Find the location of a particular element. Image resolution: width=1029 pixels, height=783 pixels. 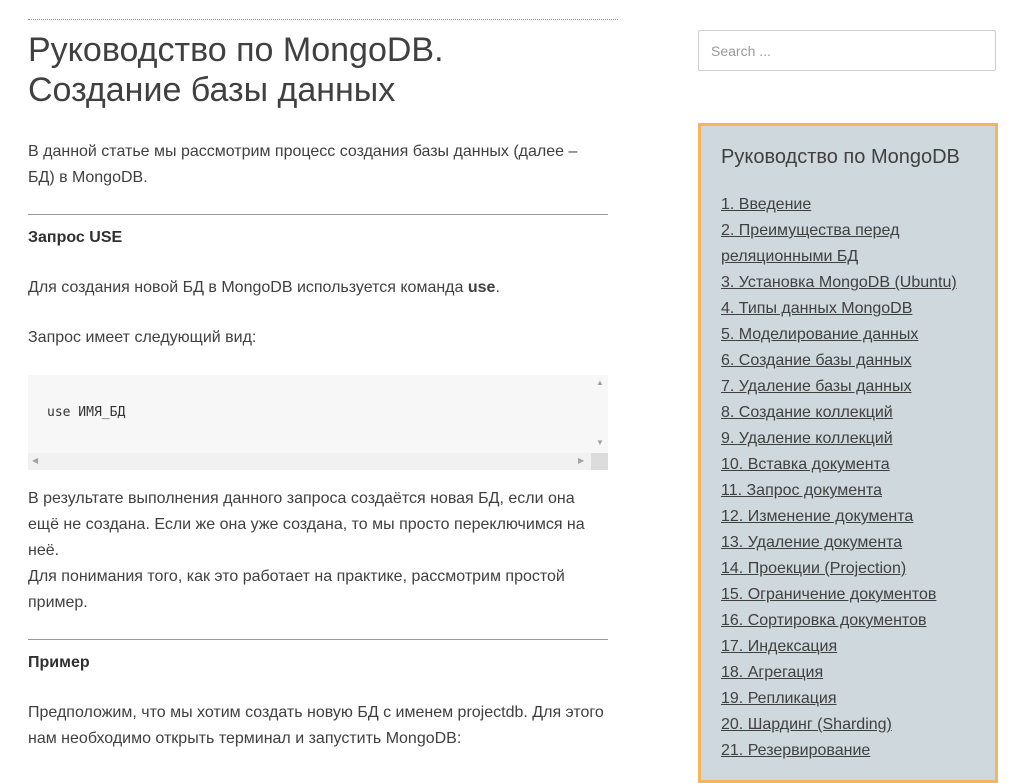

toc-link: 20. Шардинг (Sharding) is located at coordinates (806, 724).